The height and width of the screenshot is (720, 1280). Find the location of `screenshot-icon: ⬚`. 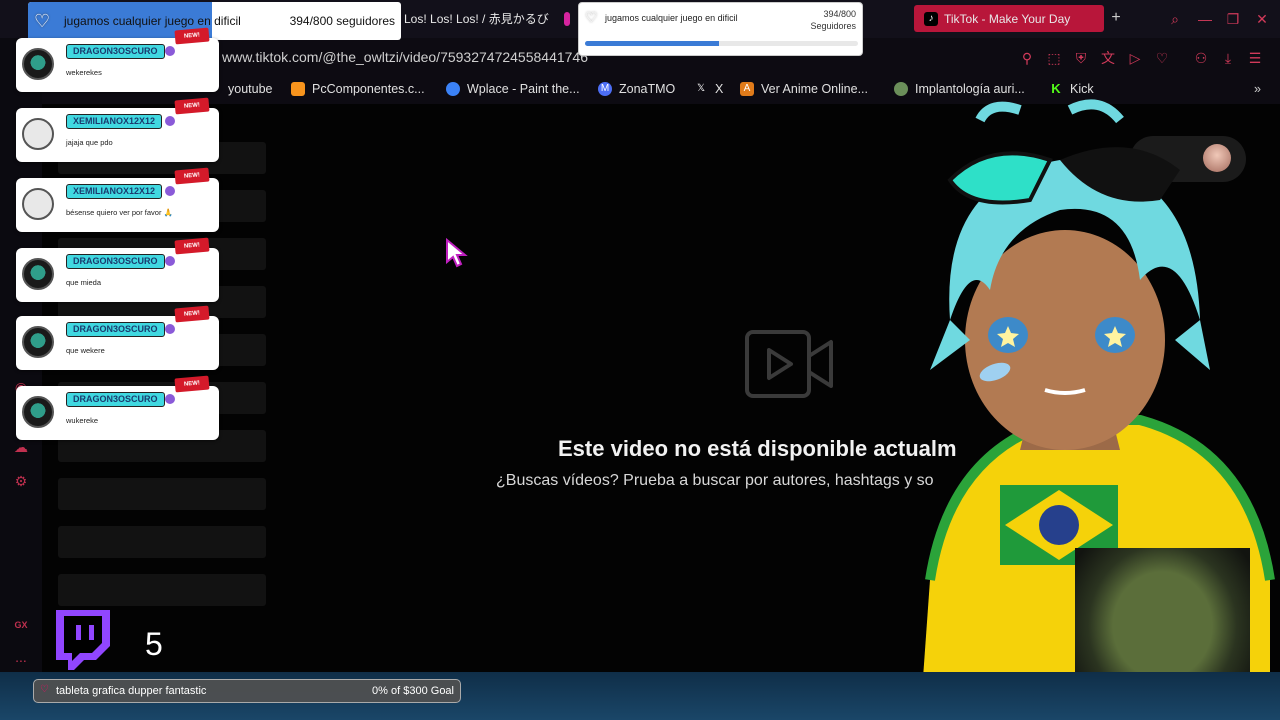

screenshot-icon: ⬚ is located at coordinates (1054, 58).